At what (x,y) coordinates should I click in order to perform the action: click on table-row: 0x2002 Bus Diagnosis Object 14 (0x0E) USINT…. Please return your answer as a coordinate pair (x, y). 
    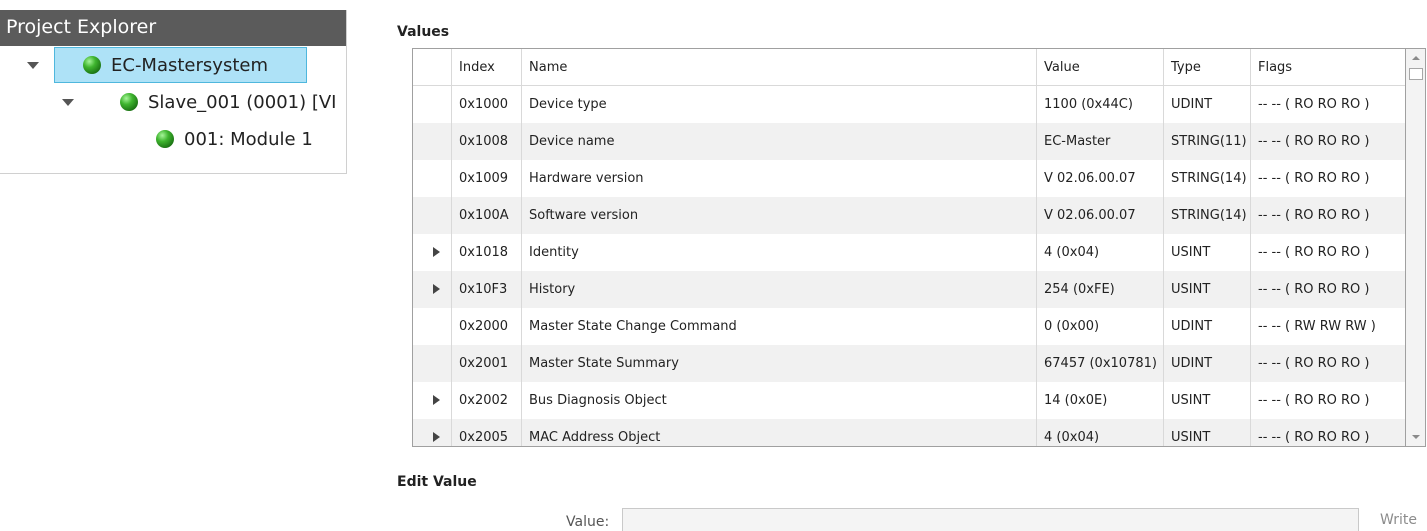
    Looking at the image, I should click on (909, 400).